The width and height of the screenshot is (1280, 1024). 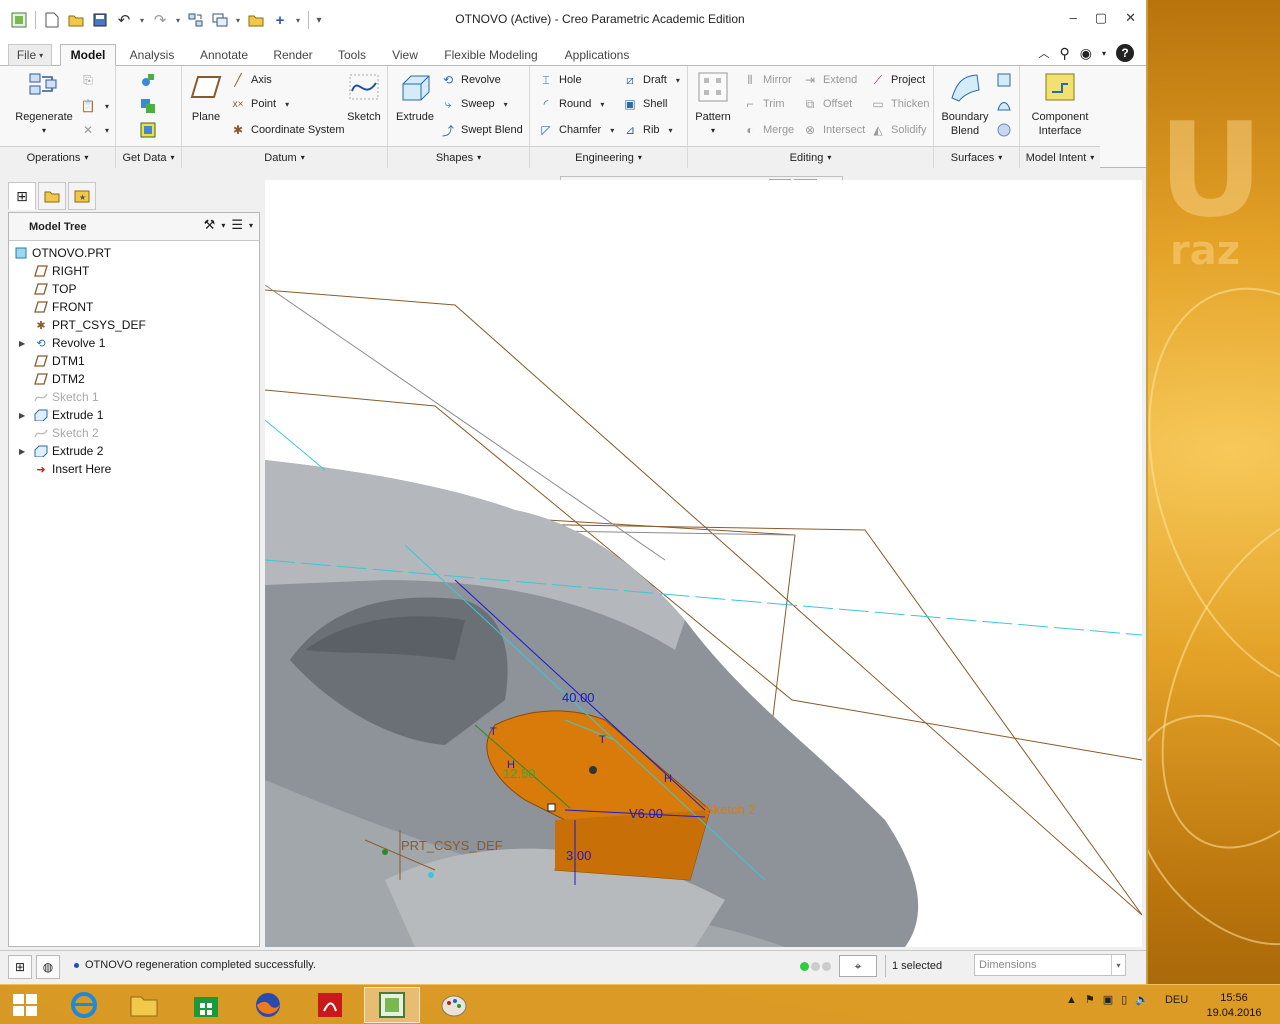 What do you see at coordinates (251, 225) in the screenshot?
I see `show-dropdown-icon: ▾` at bounding box center [251, 225].